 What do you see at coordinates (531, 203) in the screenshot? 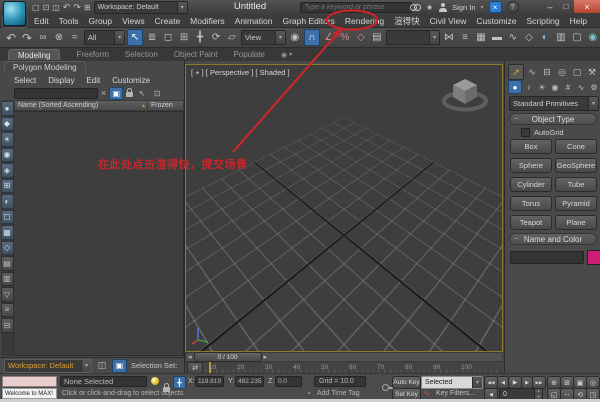
I see `button-torus: Torus` at bounding box center [531, 203].